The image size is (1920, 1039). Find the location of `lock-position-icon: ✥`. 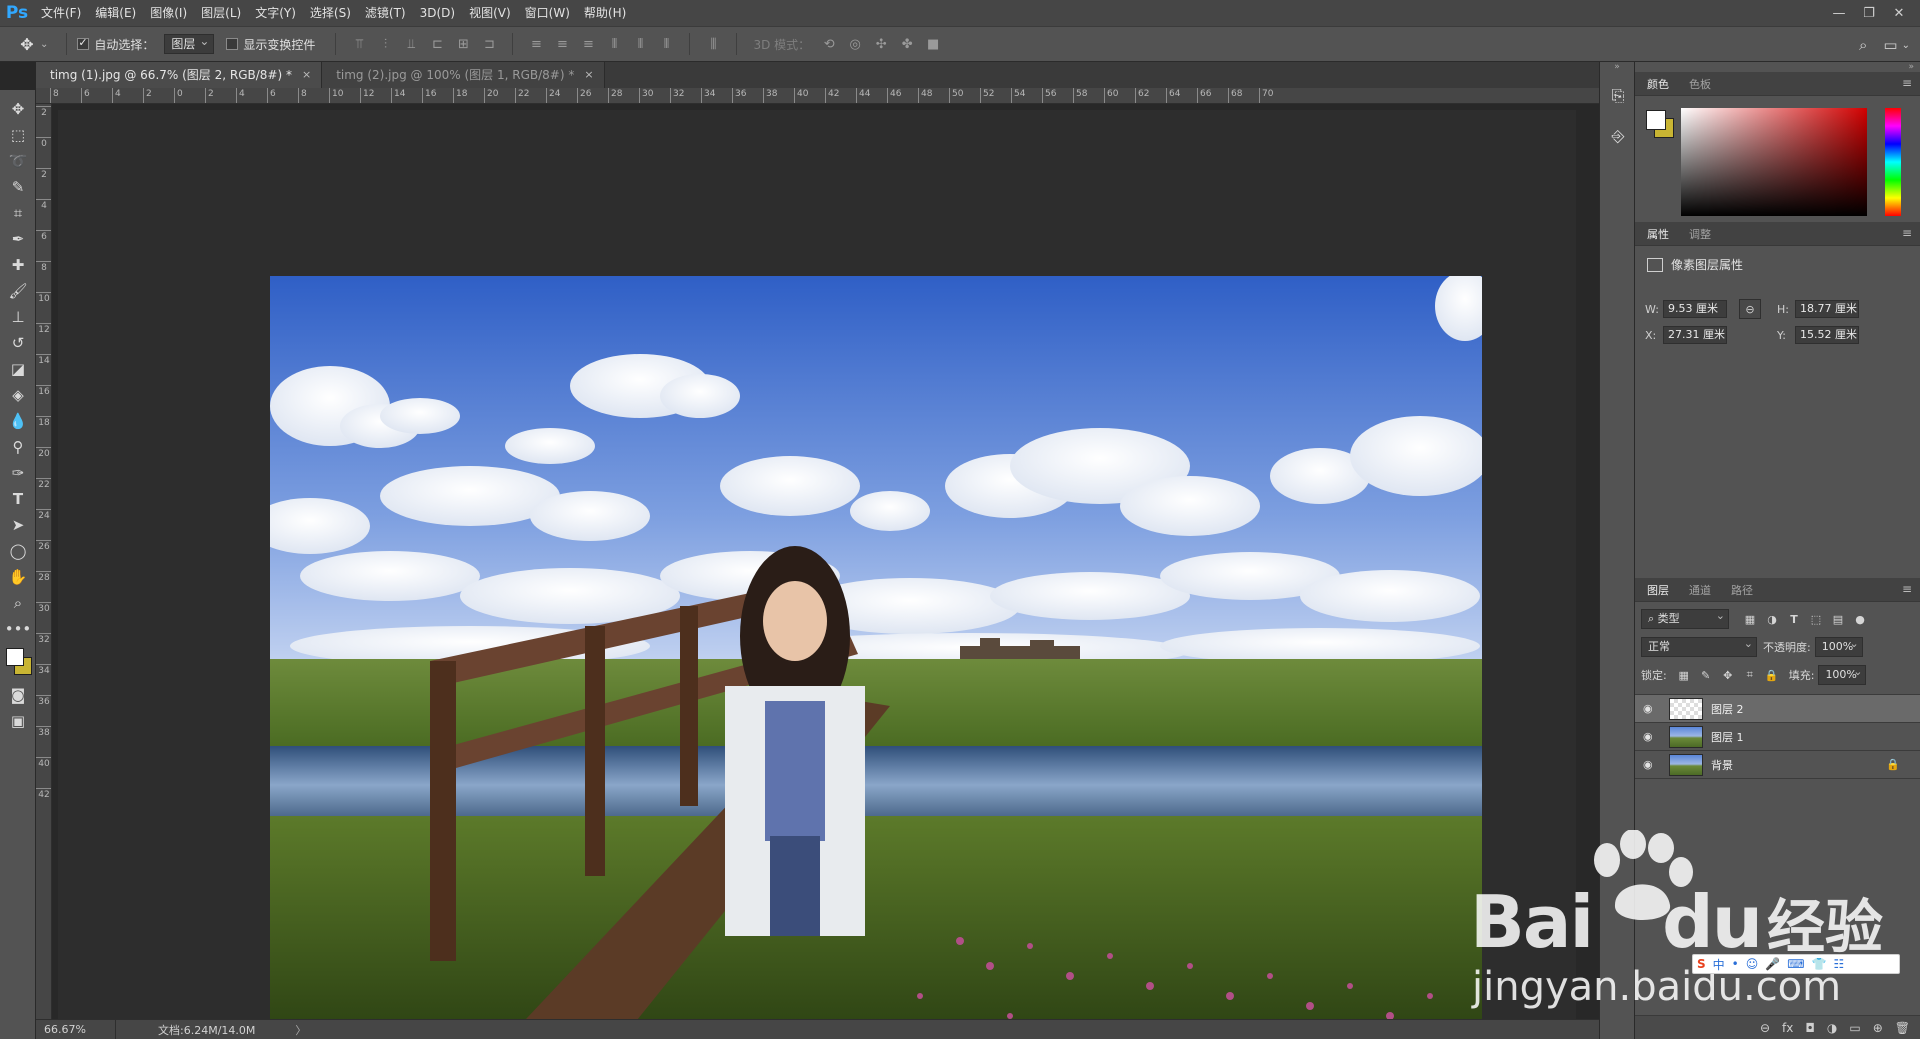

lock-position-icon: ✥ is located at coordinates (1728, 675).